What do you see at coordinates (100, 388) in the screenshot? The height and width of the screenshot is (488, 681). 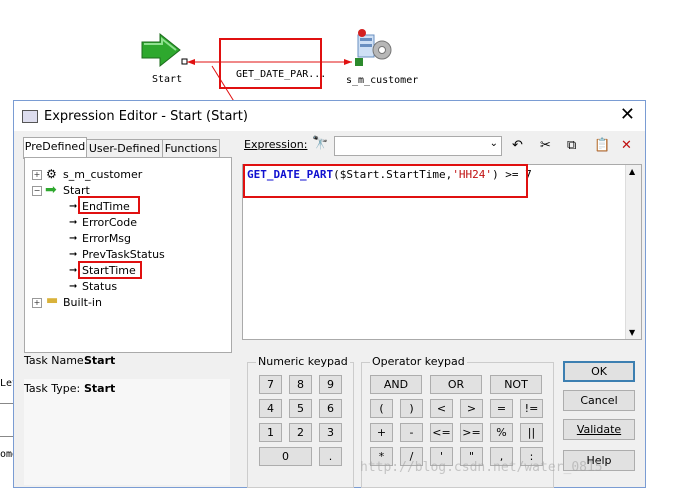 I see `task-type-value: Start` at bounding box center [100, 388].